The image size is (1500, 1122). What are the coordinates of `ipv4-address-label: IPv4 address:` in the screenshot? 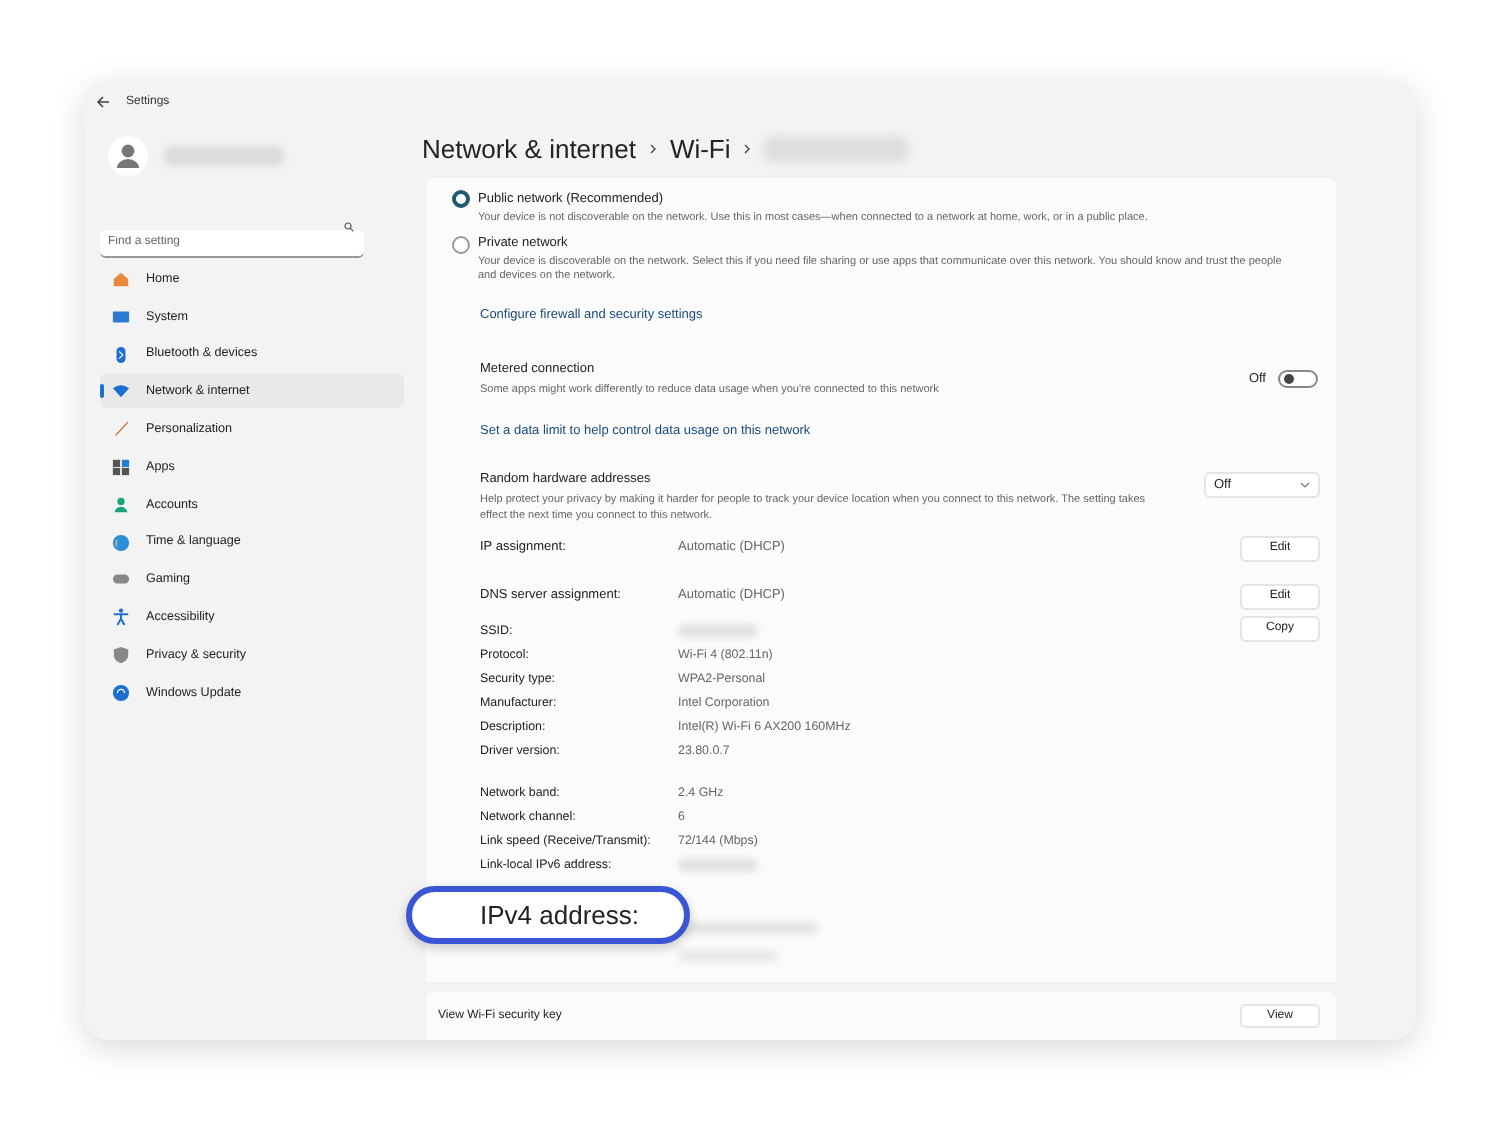 It's located at (559, 915).